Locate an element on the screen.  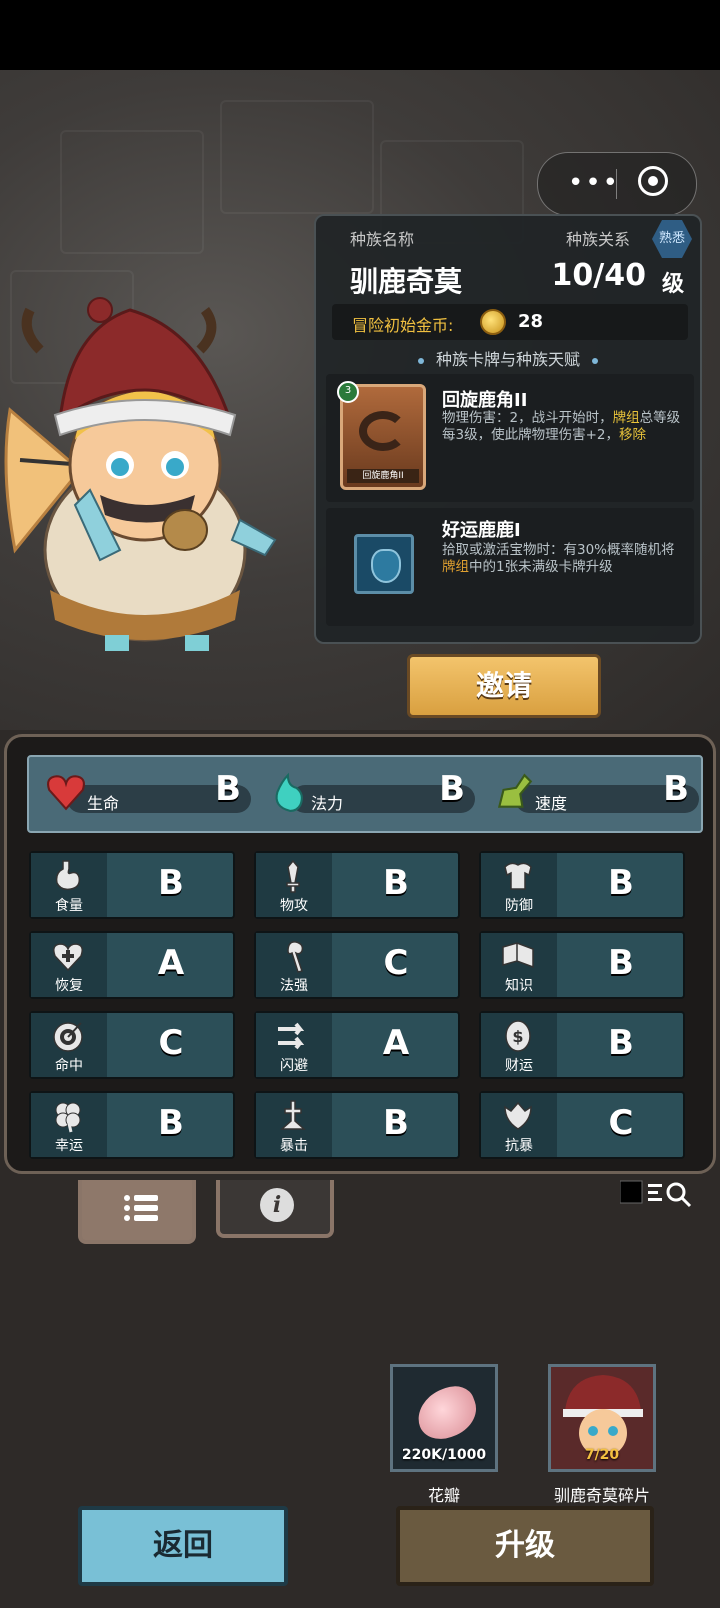
coin-dollar-icon: $ is located at coordinates (518, 1036).